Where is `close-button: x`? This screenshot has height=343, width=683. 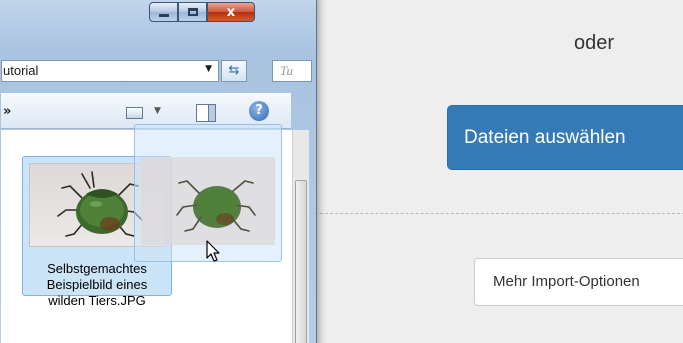
close-button: x is located at coordinates (231, 12).